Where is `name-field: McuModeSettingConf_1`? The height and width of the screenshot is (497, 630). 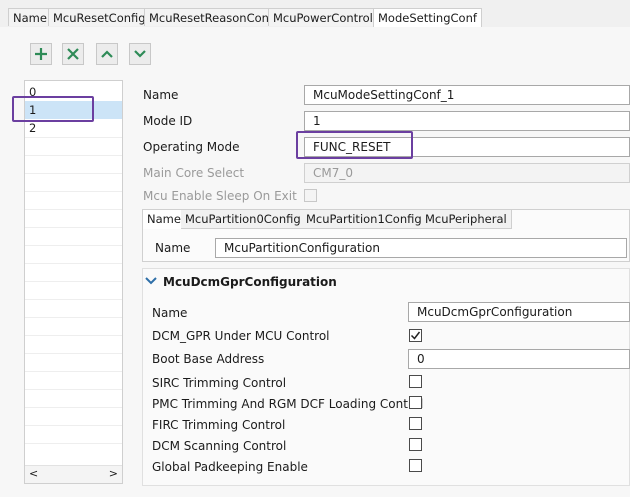
name-field: McuModeSettingConf_1 is located at coordinates (467, 95).